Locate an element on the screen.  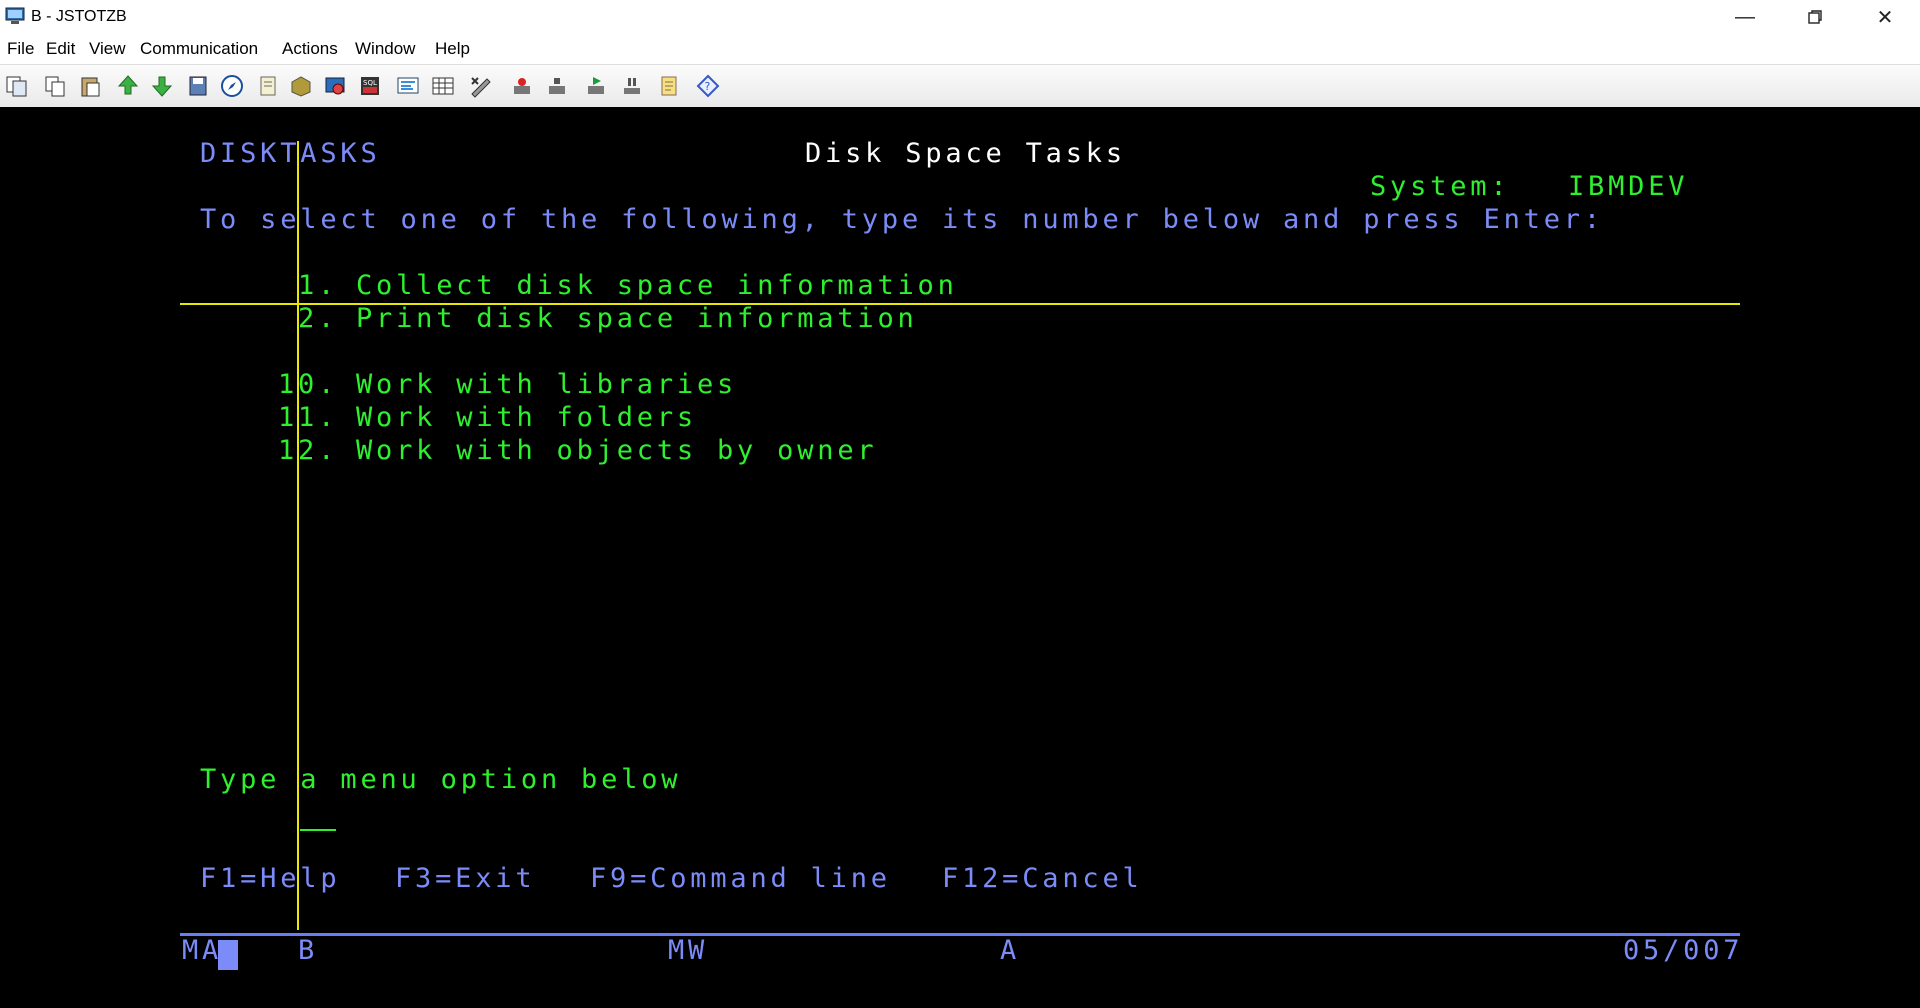
fkey-cancel: F12=Cancel is located at coordinates (1042, 878).